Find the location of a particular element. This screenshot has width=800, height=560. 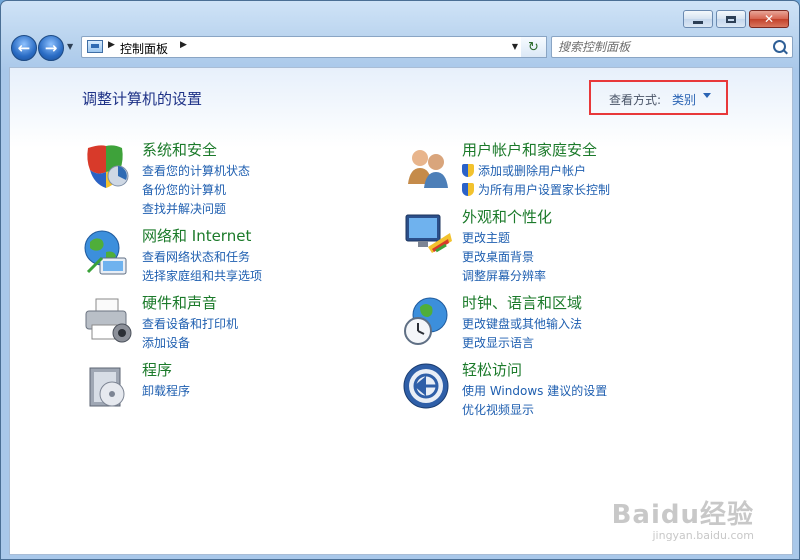

category-links: 更改主题 更改桌面背景 调整屏幕分辨率 is located at coordinates (504, 257).